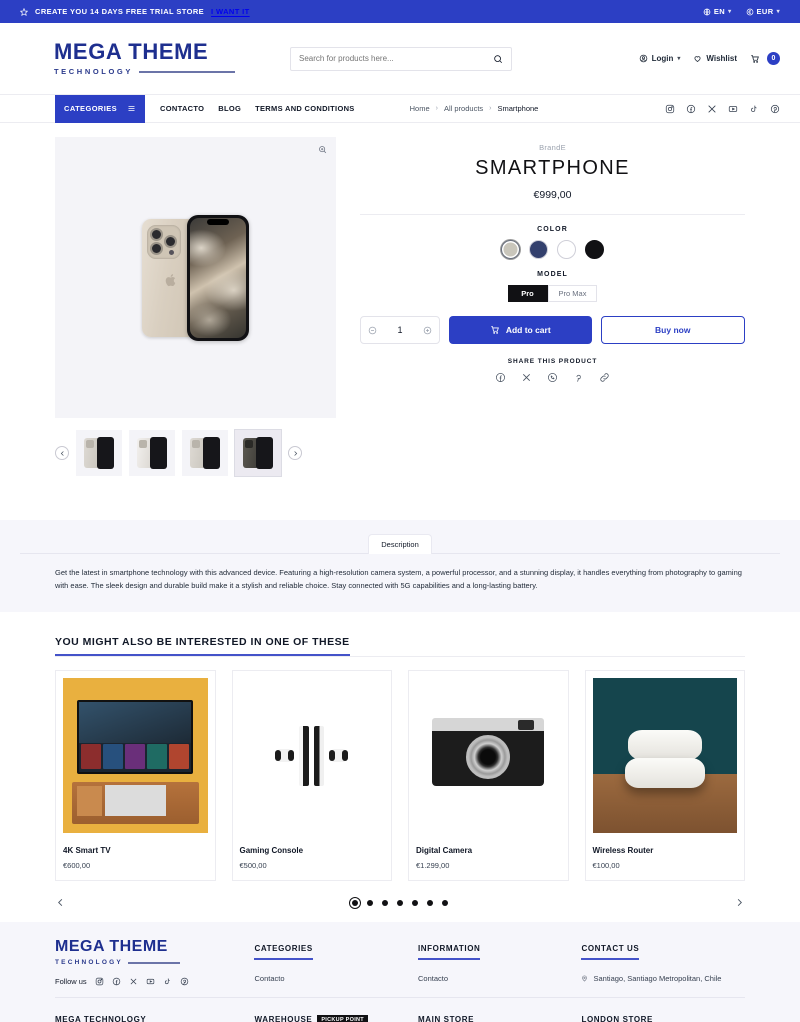 This screenshot has width=800, height=1022. Describe the element at coordinates (594, 249) in the screenshot. I see `color-swatch-black-titanium` at that location.